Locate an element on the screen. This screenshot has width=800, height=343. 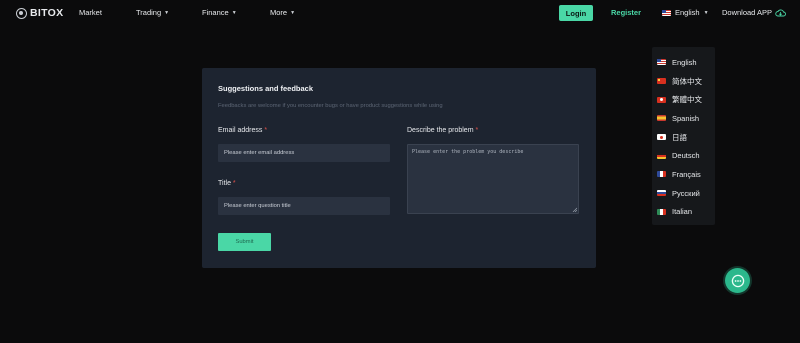
language-option: Deutsch is located at coordinates (683, 155).